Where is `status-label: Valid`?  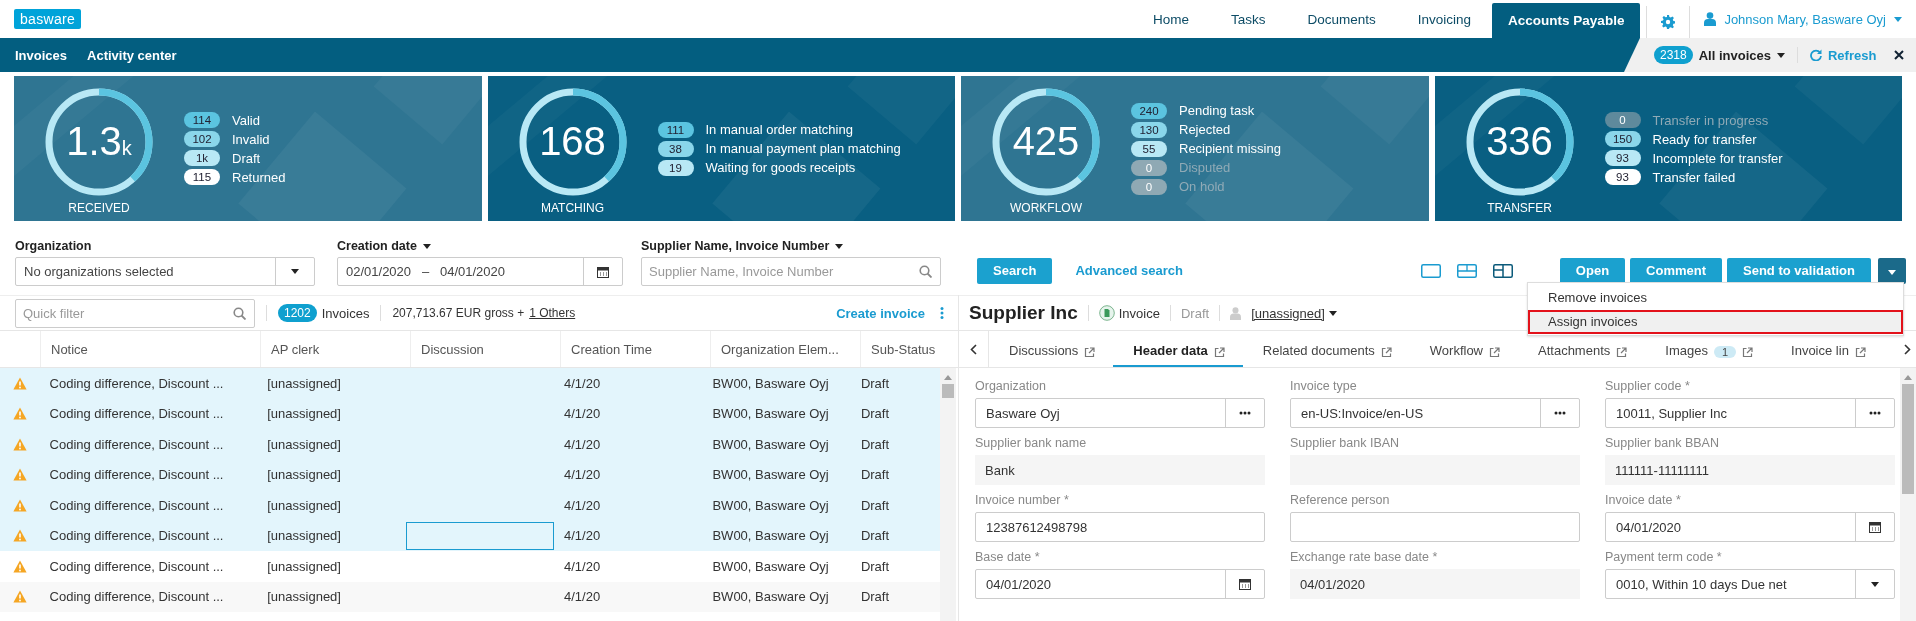
status-label: Valid is located at coordinates (246, 120).